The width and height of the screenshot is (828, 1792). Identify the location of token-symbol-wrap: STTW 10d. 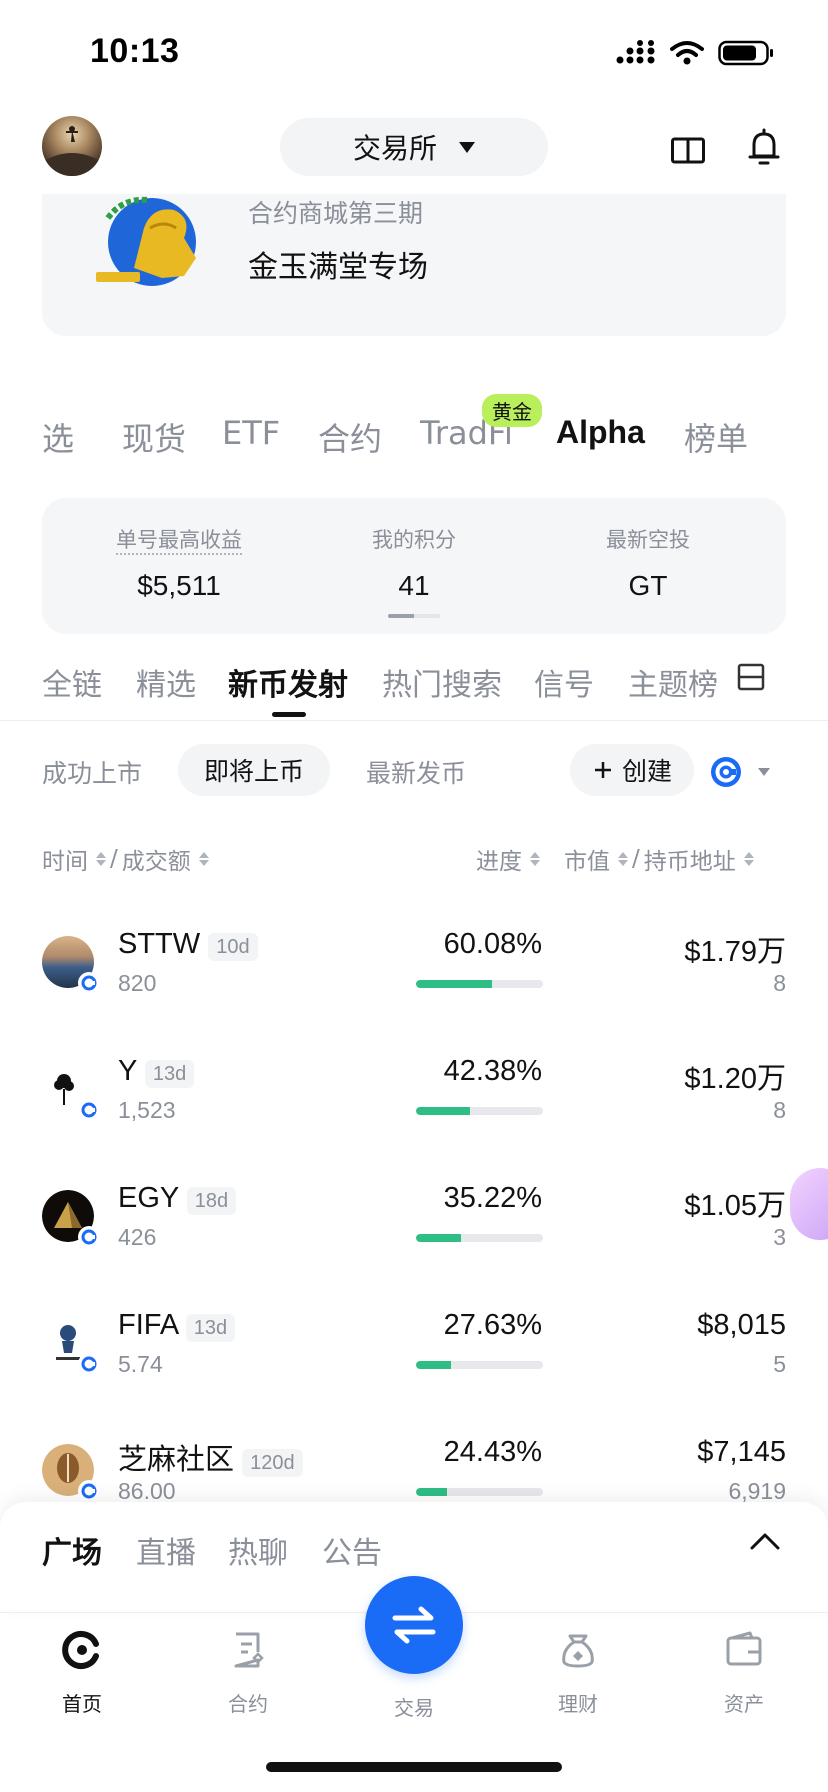
(188, 944).